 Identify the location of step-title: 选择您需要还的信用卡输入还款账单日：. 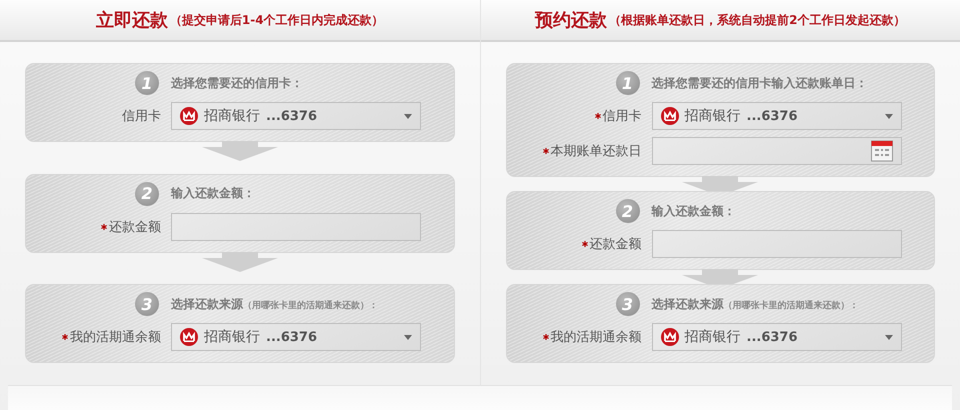
(760, 83).